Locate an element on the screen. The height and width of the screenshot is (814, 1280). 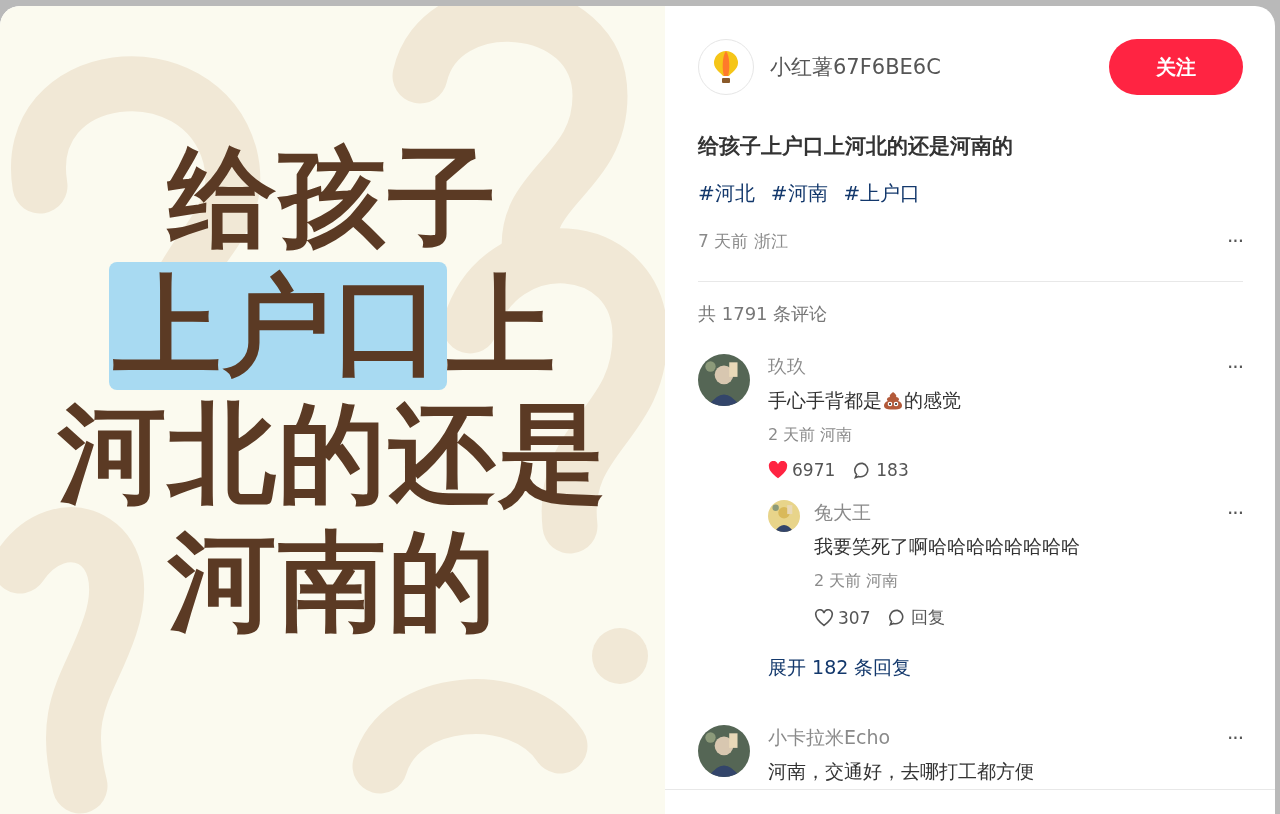
follow-button: 关注 is located at coordinates (1176, 67).